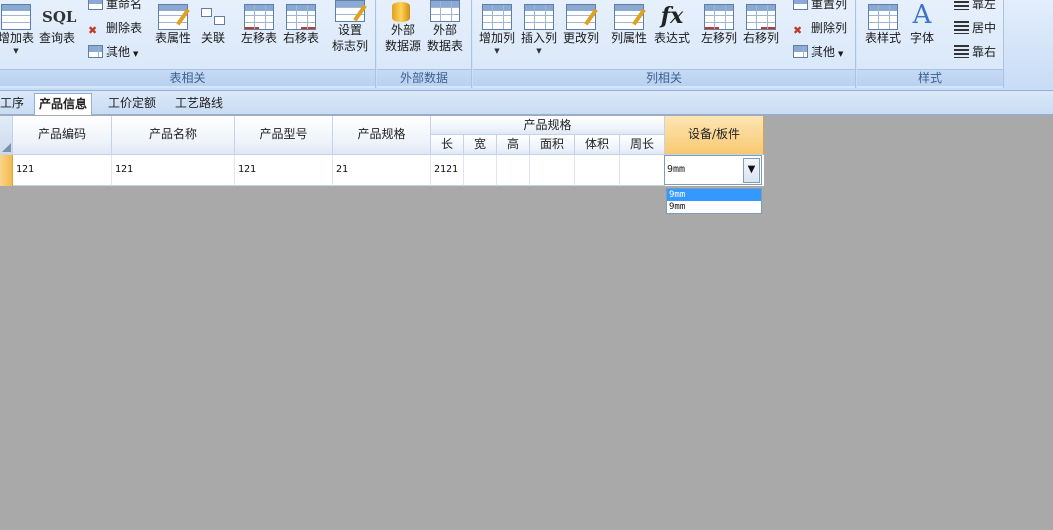 The width and height of the screenshot is (1053, 530). Describe the element at coordinates (173, 135) in the screenshot. I see `column-header-product-name: 产品名称` at that location.